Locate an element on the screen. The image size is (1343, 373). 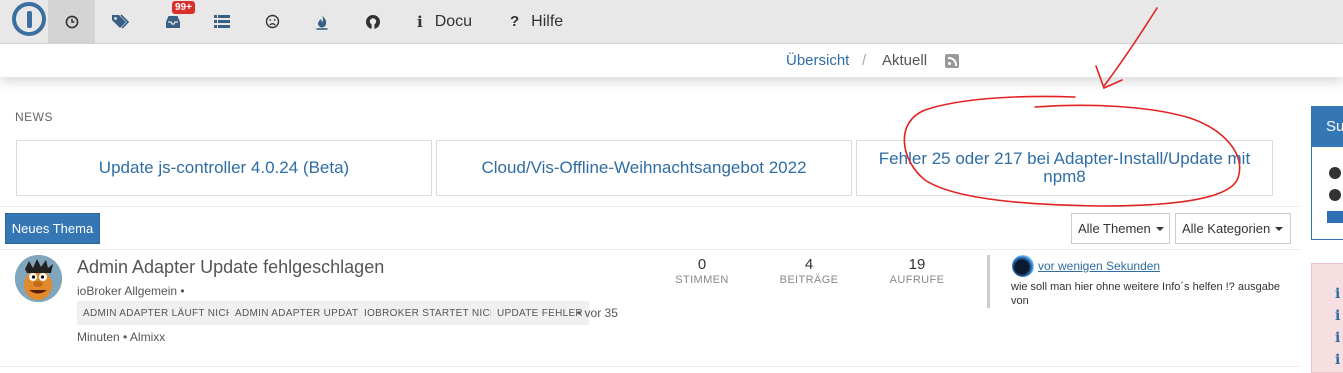
stat-label: AUFRUFE is located at coordinates (917, 280).